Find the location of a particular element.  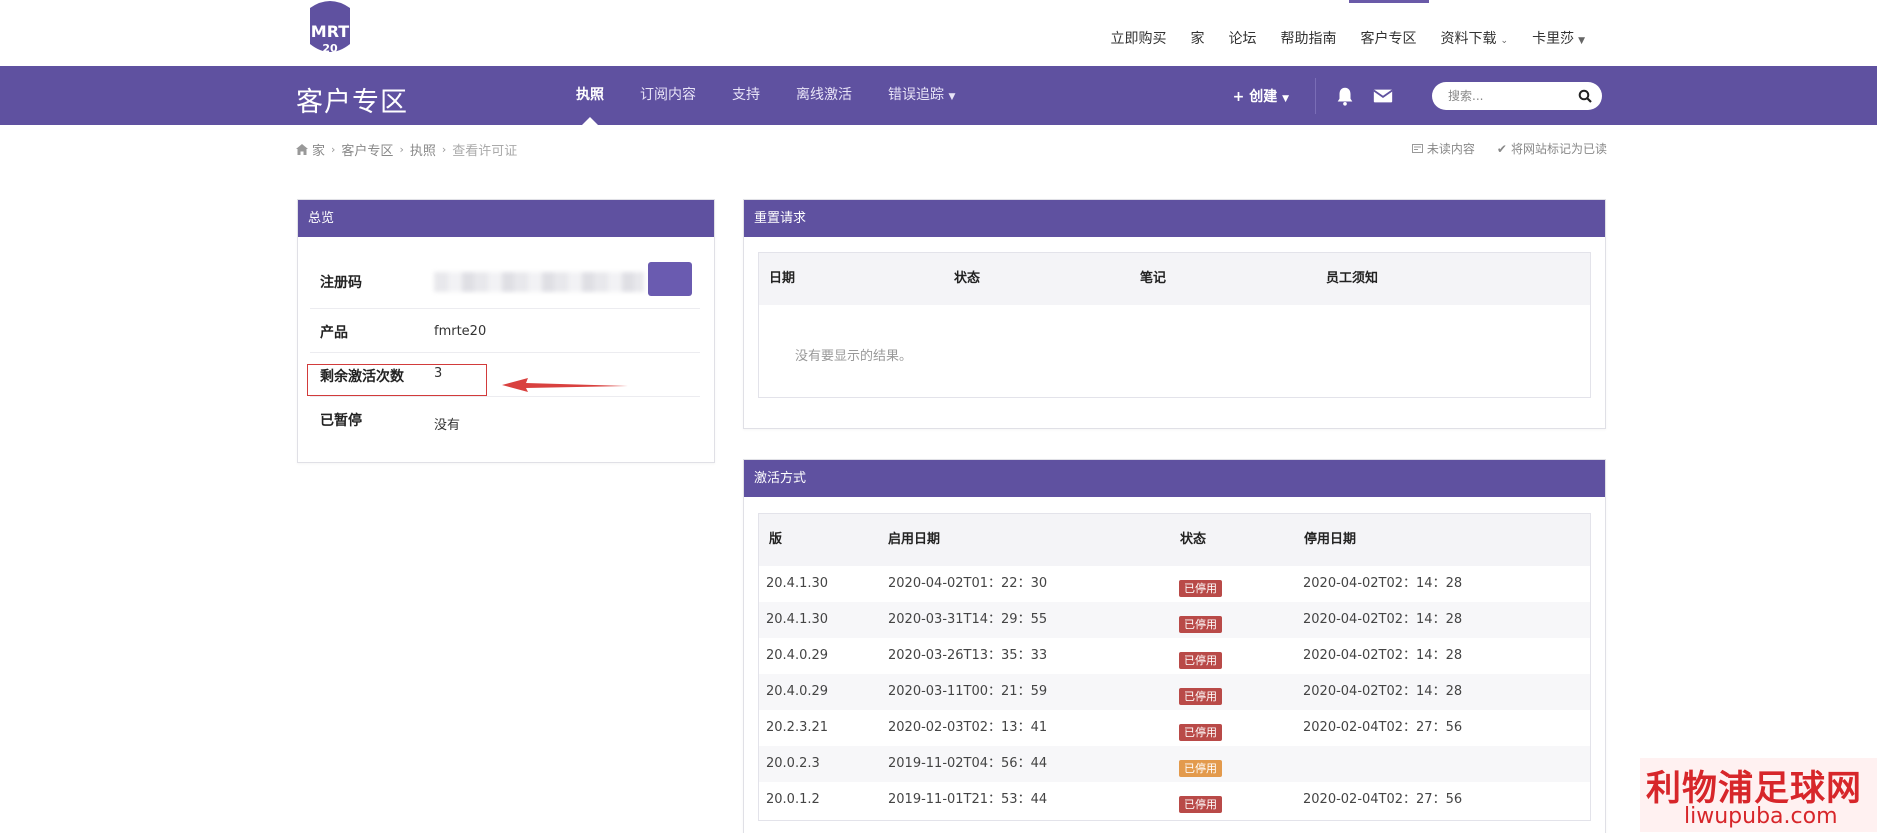

page-title: 客户专区 is located at coordinates (352, 102).